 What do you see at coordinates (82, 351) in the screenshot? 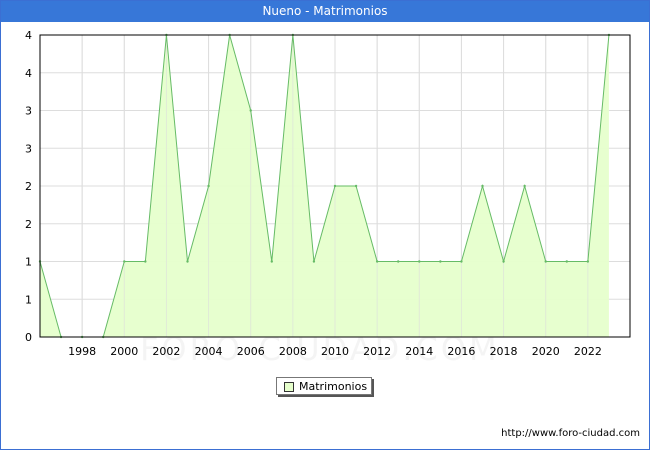
I see `x-tick-label: 1998` at bounding box center [82, 351].